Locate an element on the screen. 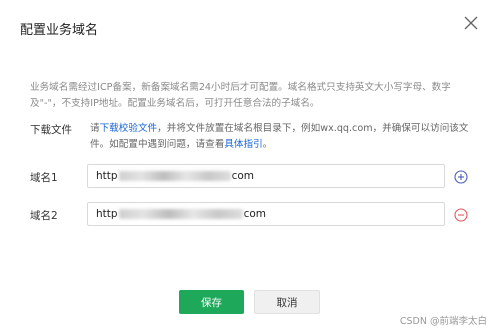 The height and width of the screenshot is (332, 499). domain-2-label: 域名2 is located at coordinates (44, 216).